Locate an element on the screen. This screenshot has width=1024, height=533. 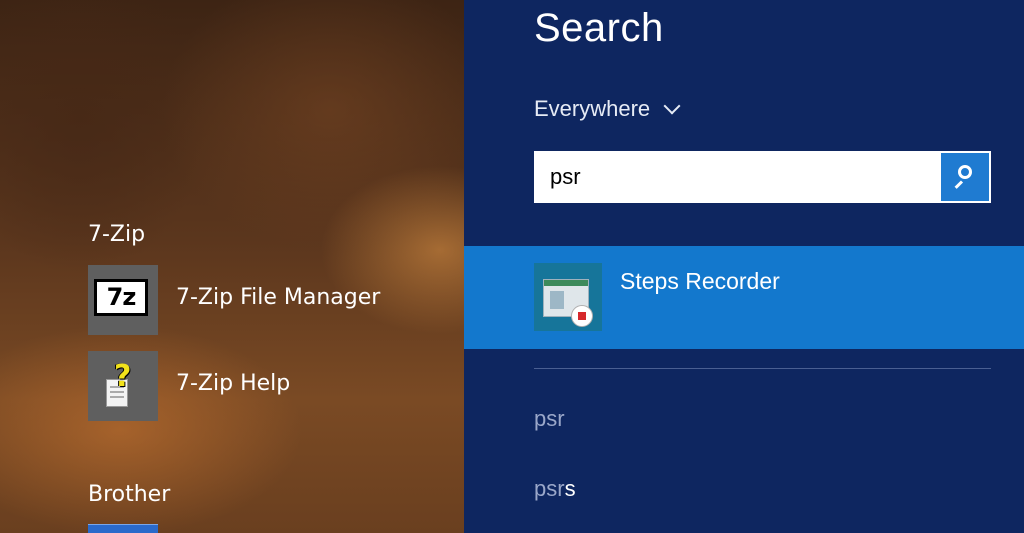
7zip-file-manager-icon: 7z is located at coordinates (123, 300).